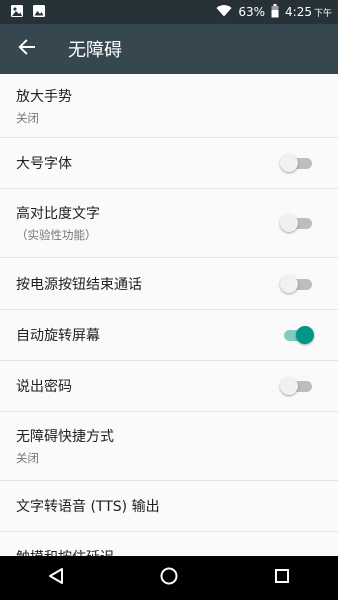  Describe the element at coordinates (169, 284) in the screenshot. I see `setting-power-button-ends-call: 按电源按钮结束通话` at that location.